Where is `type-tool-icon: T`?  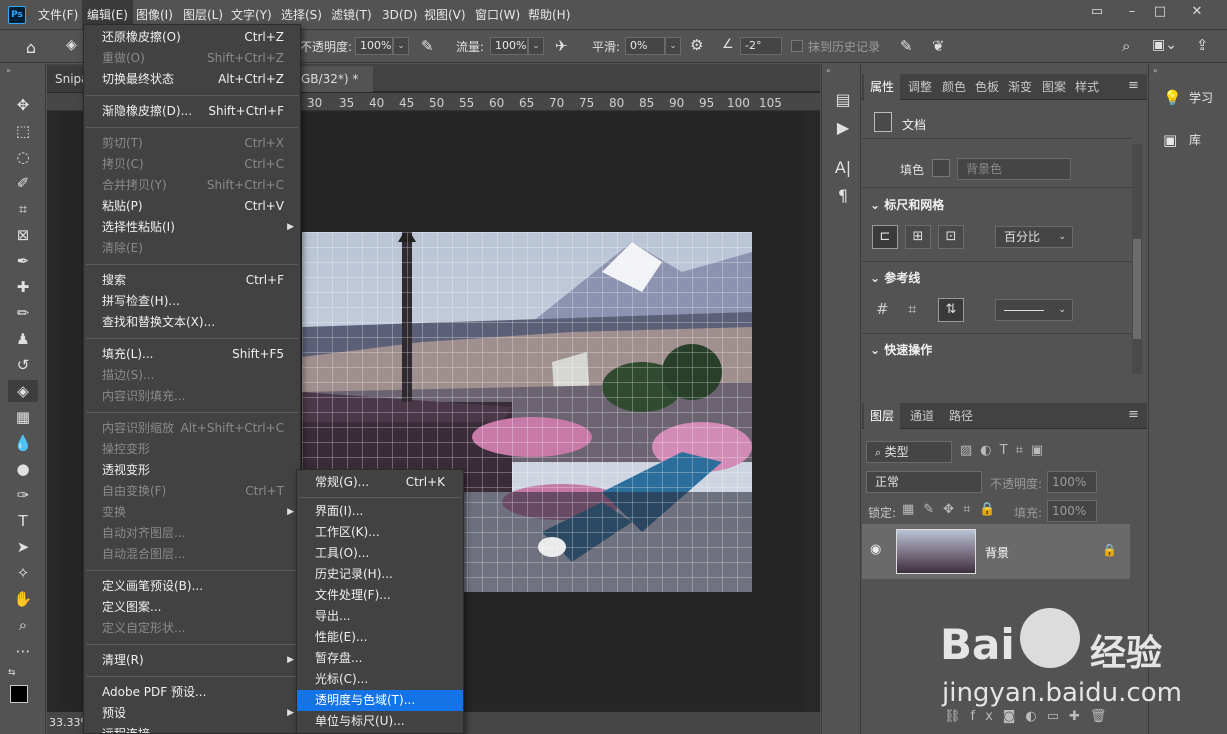
type-tool-icon: T is located at coordinates (23, 521).